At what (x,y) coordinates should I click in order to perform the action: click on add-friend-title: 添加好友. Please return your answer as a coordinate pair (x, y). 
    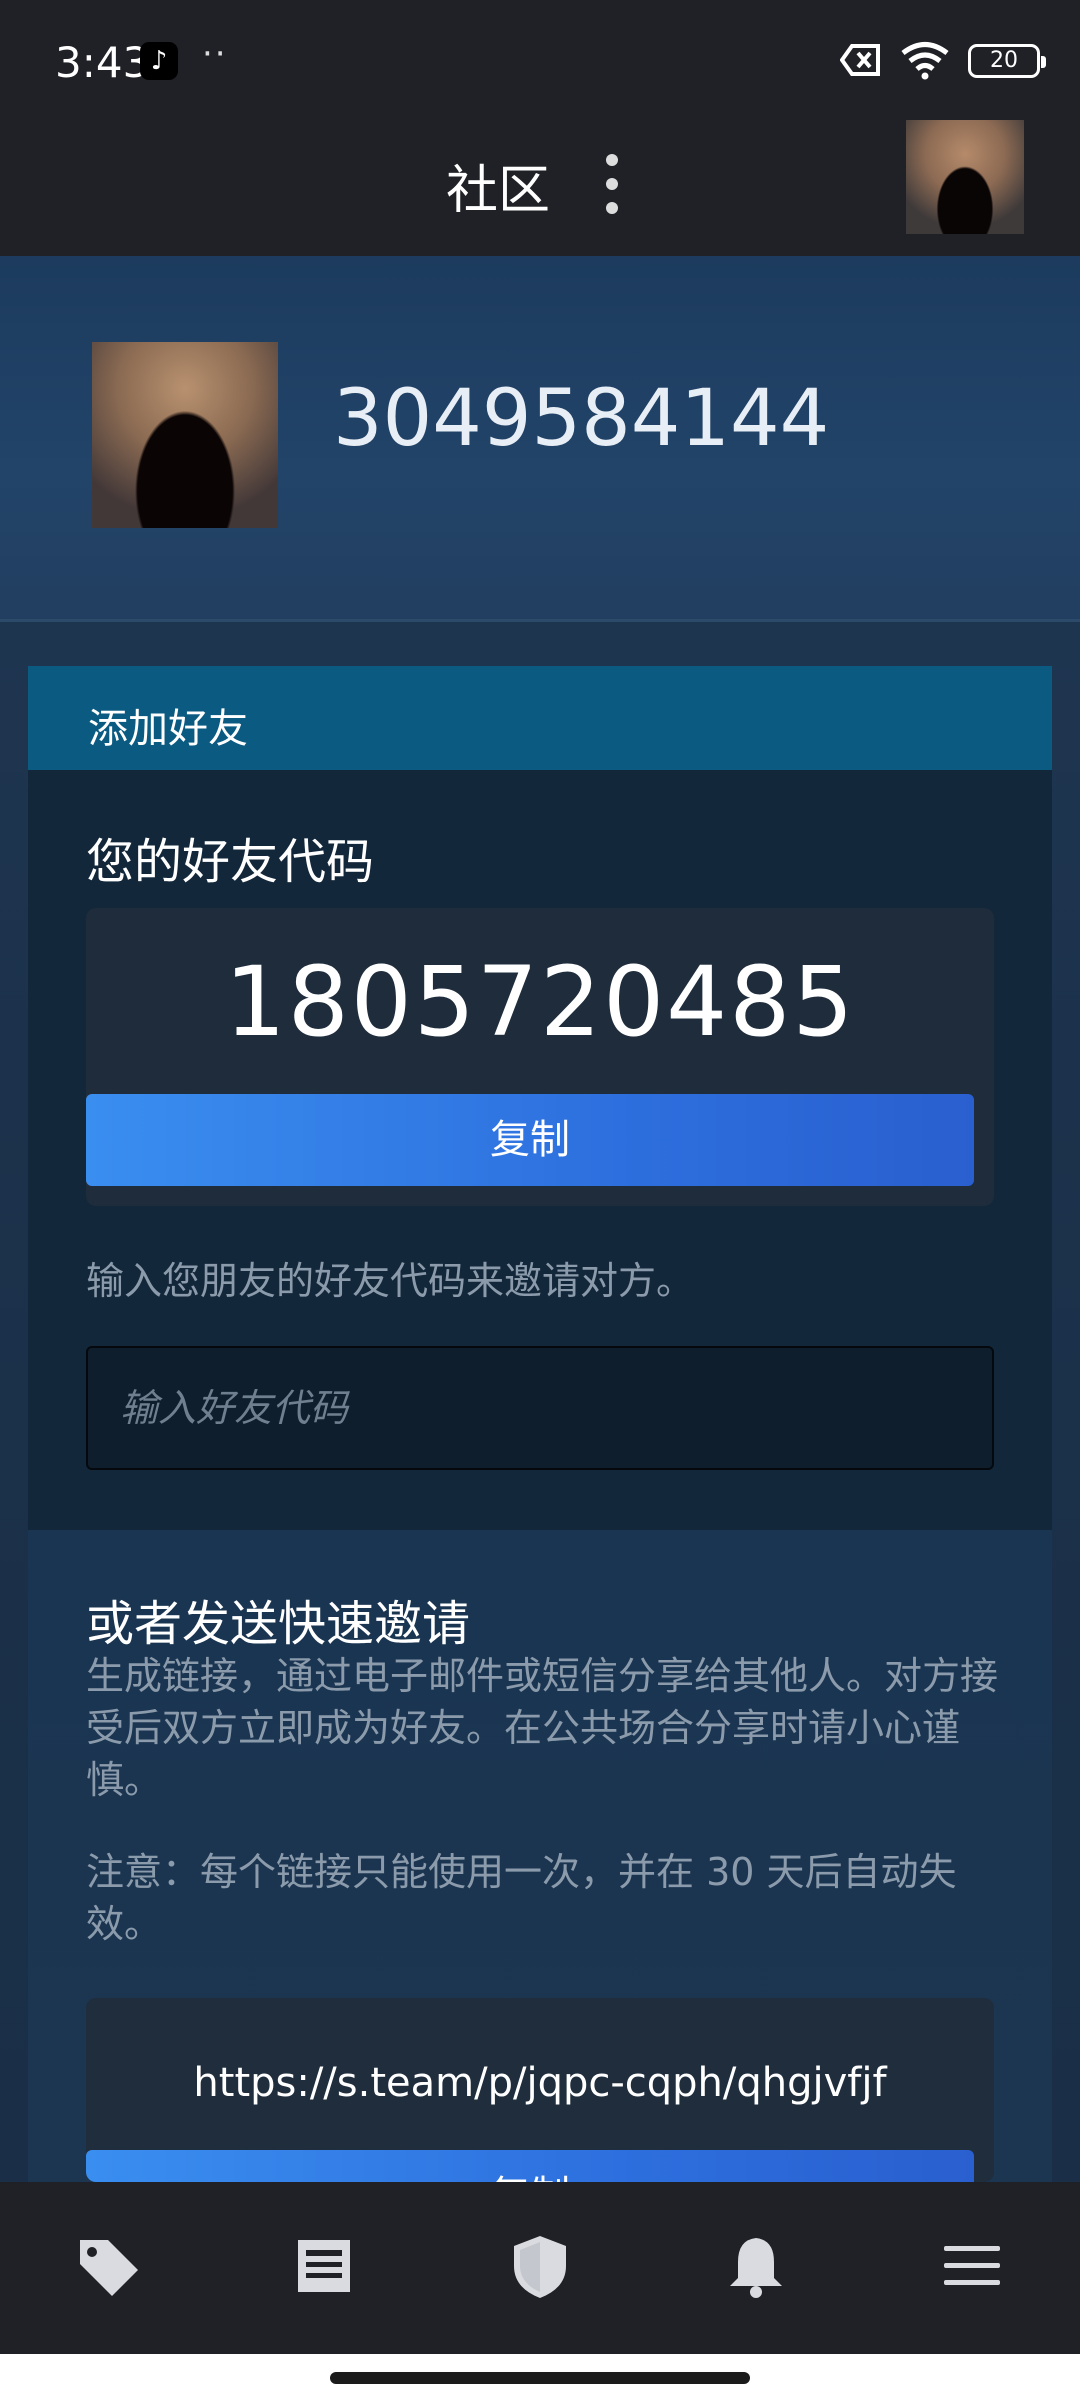
    Looking at the image, I should click on (168, 729).